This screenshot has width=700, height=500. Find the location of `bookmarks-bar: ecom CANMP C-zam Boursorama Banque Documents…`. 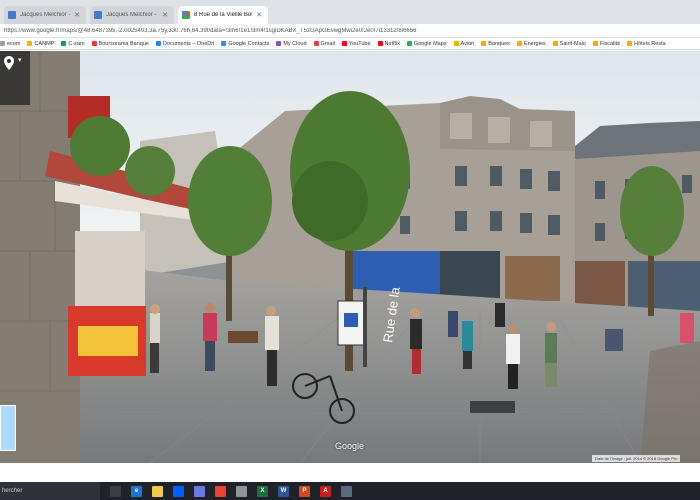

bookmarks-bar: ecom CANMP C-zam Boursorama Banque Documents… is located at coordinates (350, 44).